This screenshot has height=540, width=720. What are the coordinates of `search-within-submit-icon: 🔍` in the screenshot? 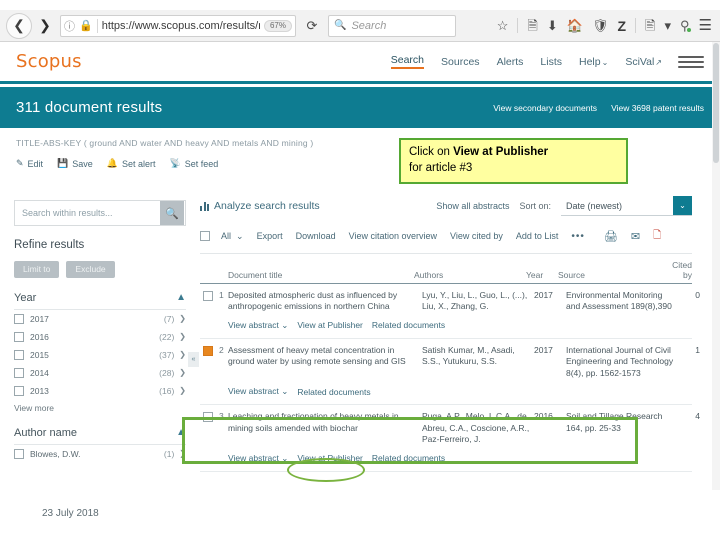 It's located at (172, 213).